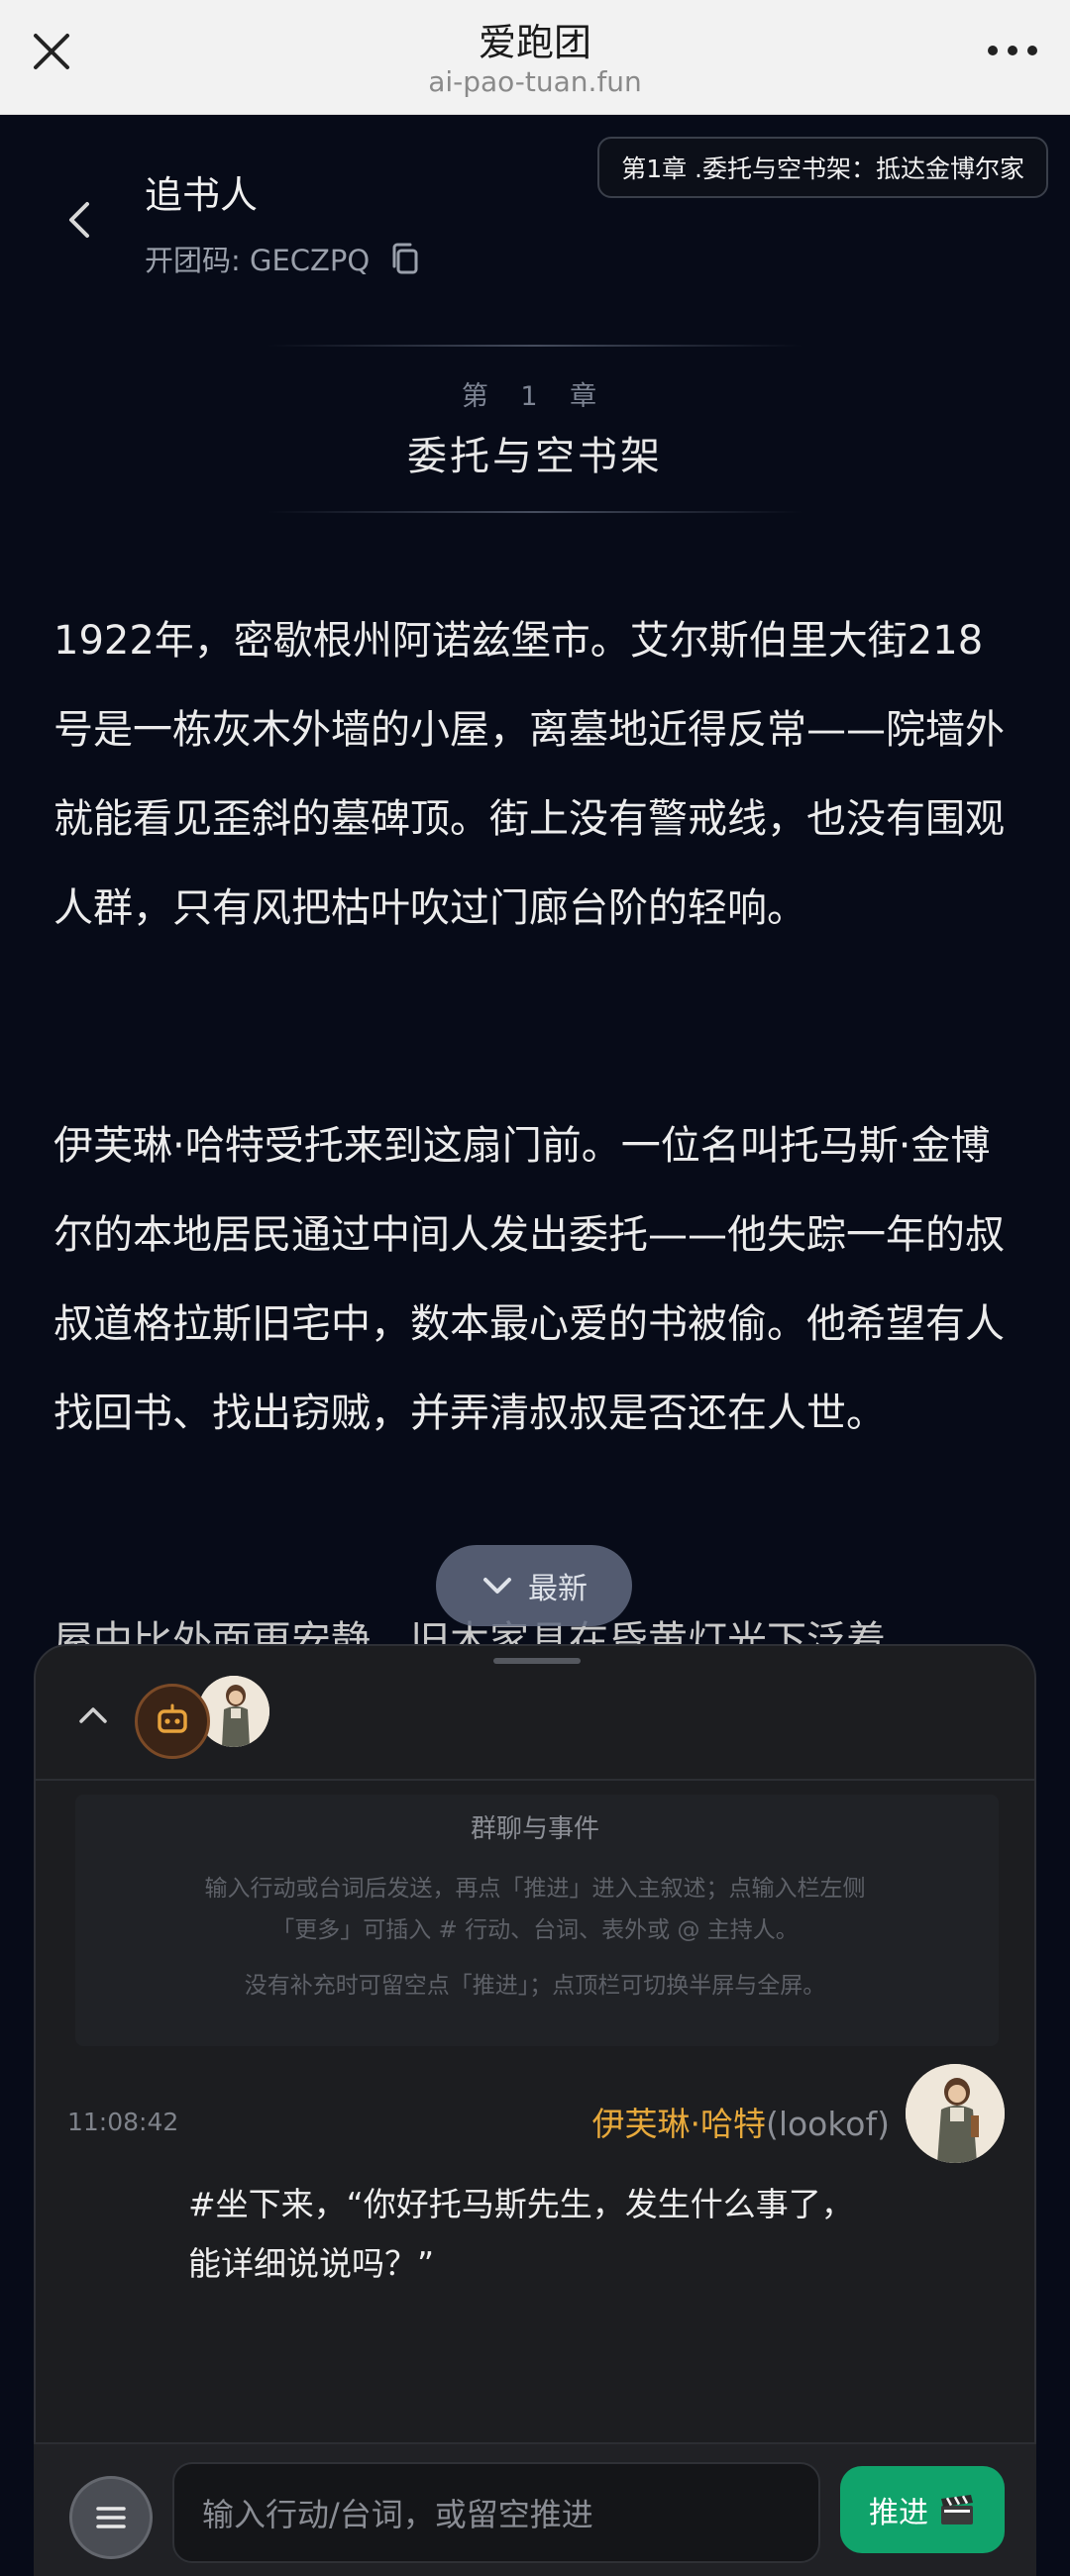 This screenshot has height=2576, width=1070. What do you see at coordinates (822, 167) in the screenshot?
I see `chapter-badge: 第1章 .委托与空书架：抵达金博尔家` at bounding box center [822, 167].